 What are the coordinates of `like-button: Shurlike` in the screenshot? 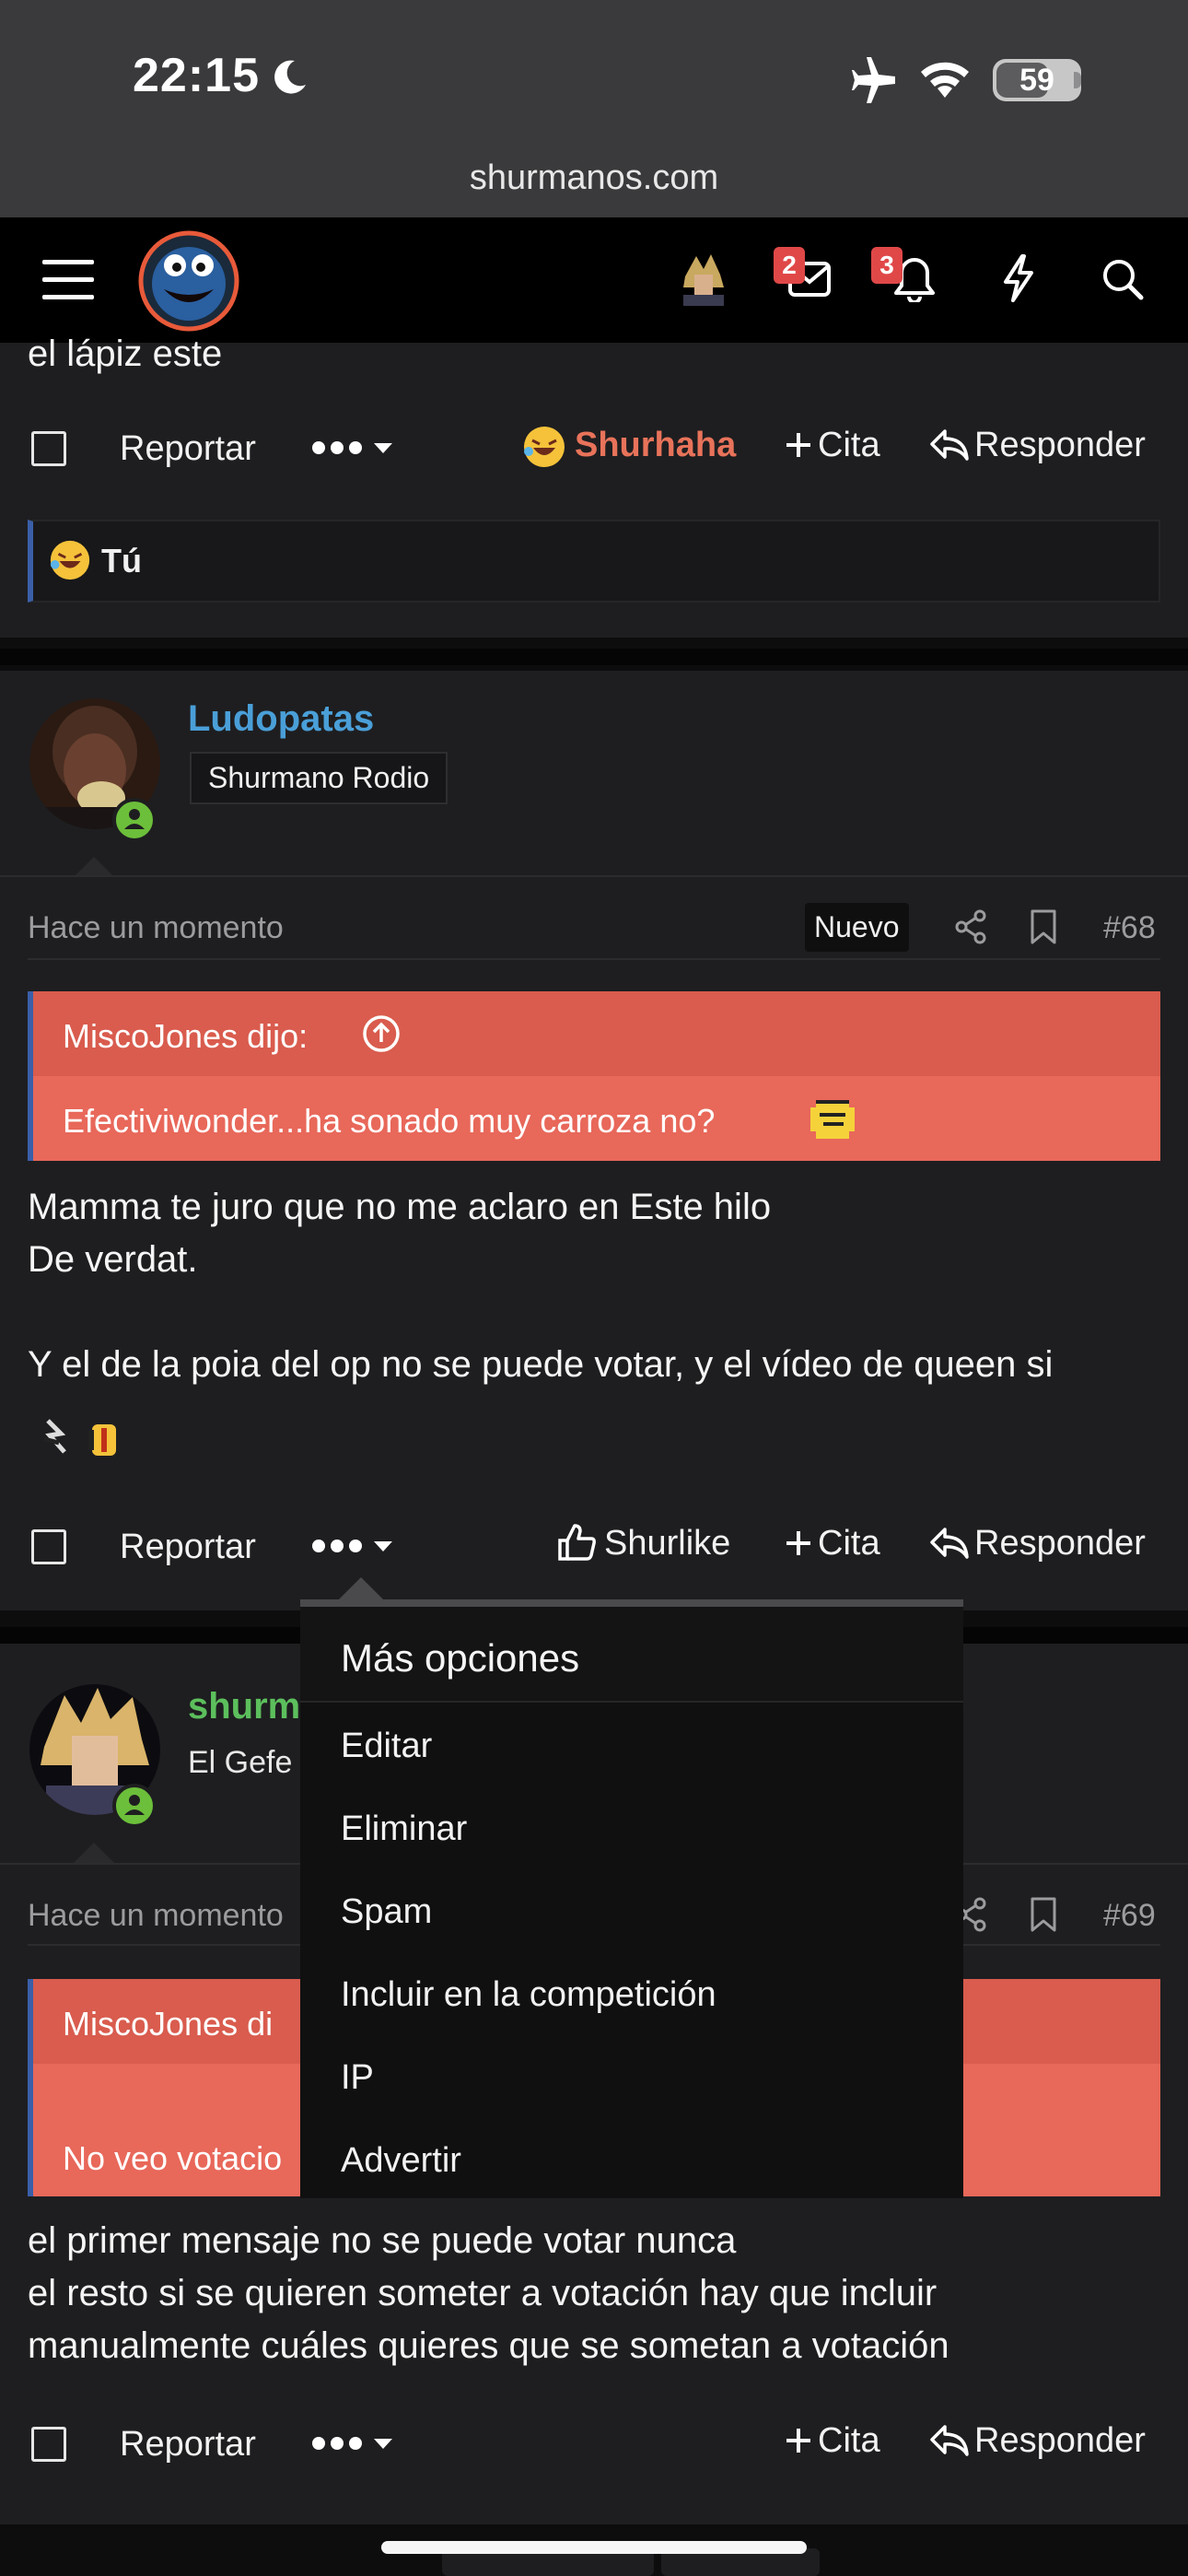 It's located at (667, 1543).